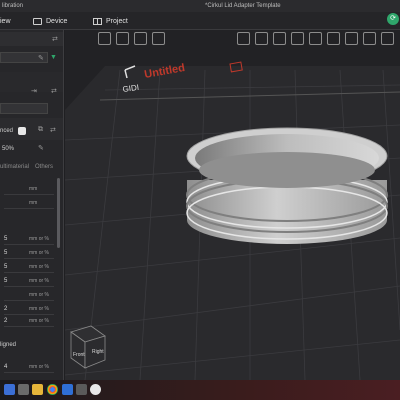 The width and height of the screenshot is (400, 400). I want to click on view-cube-front: Front, so click(79, 355).